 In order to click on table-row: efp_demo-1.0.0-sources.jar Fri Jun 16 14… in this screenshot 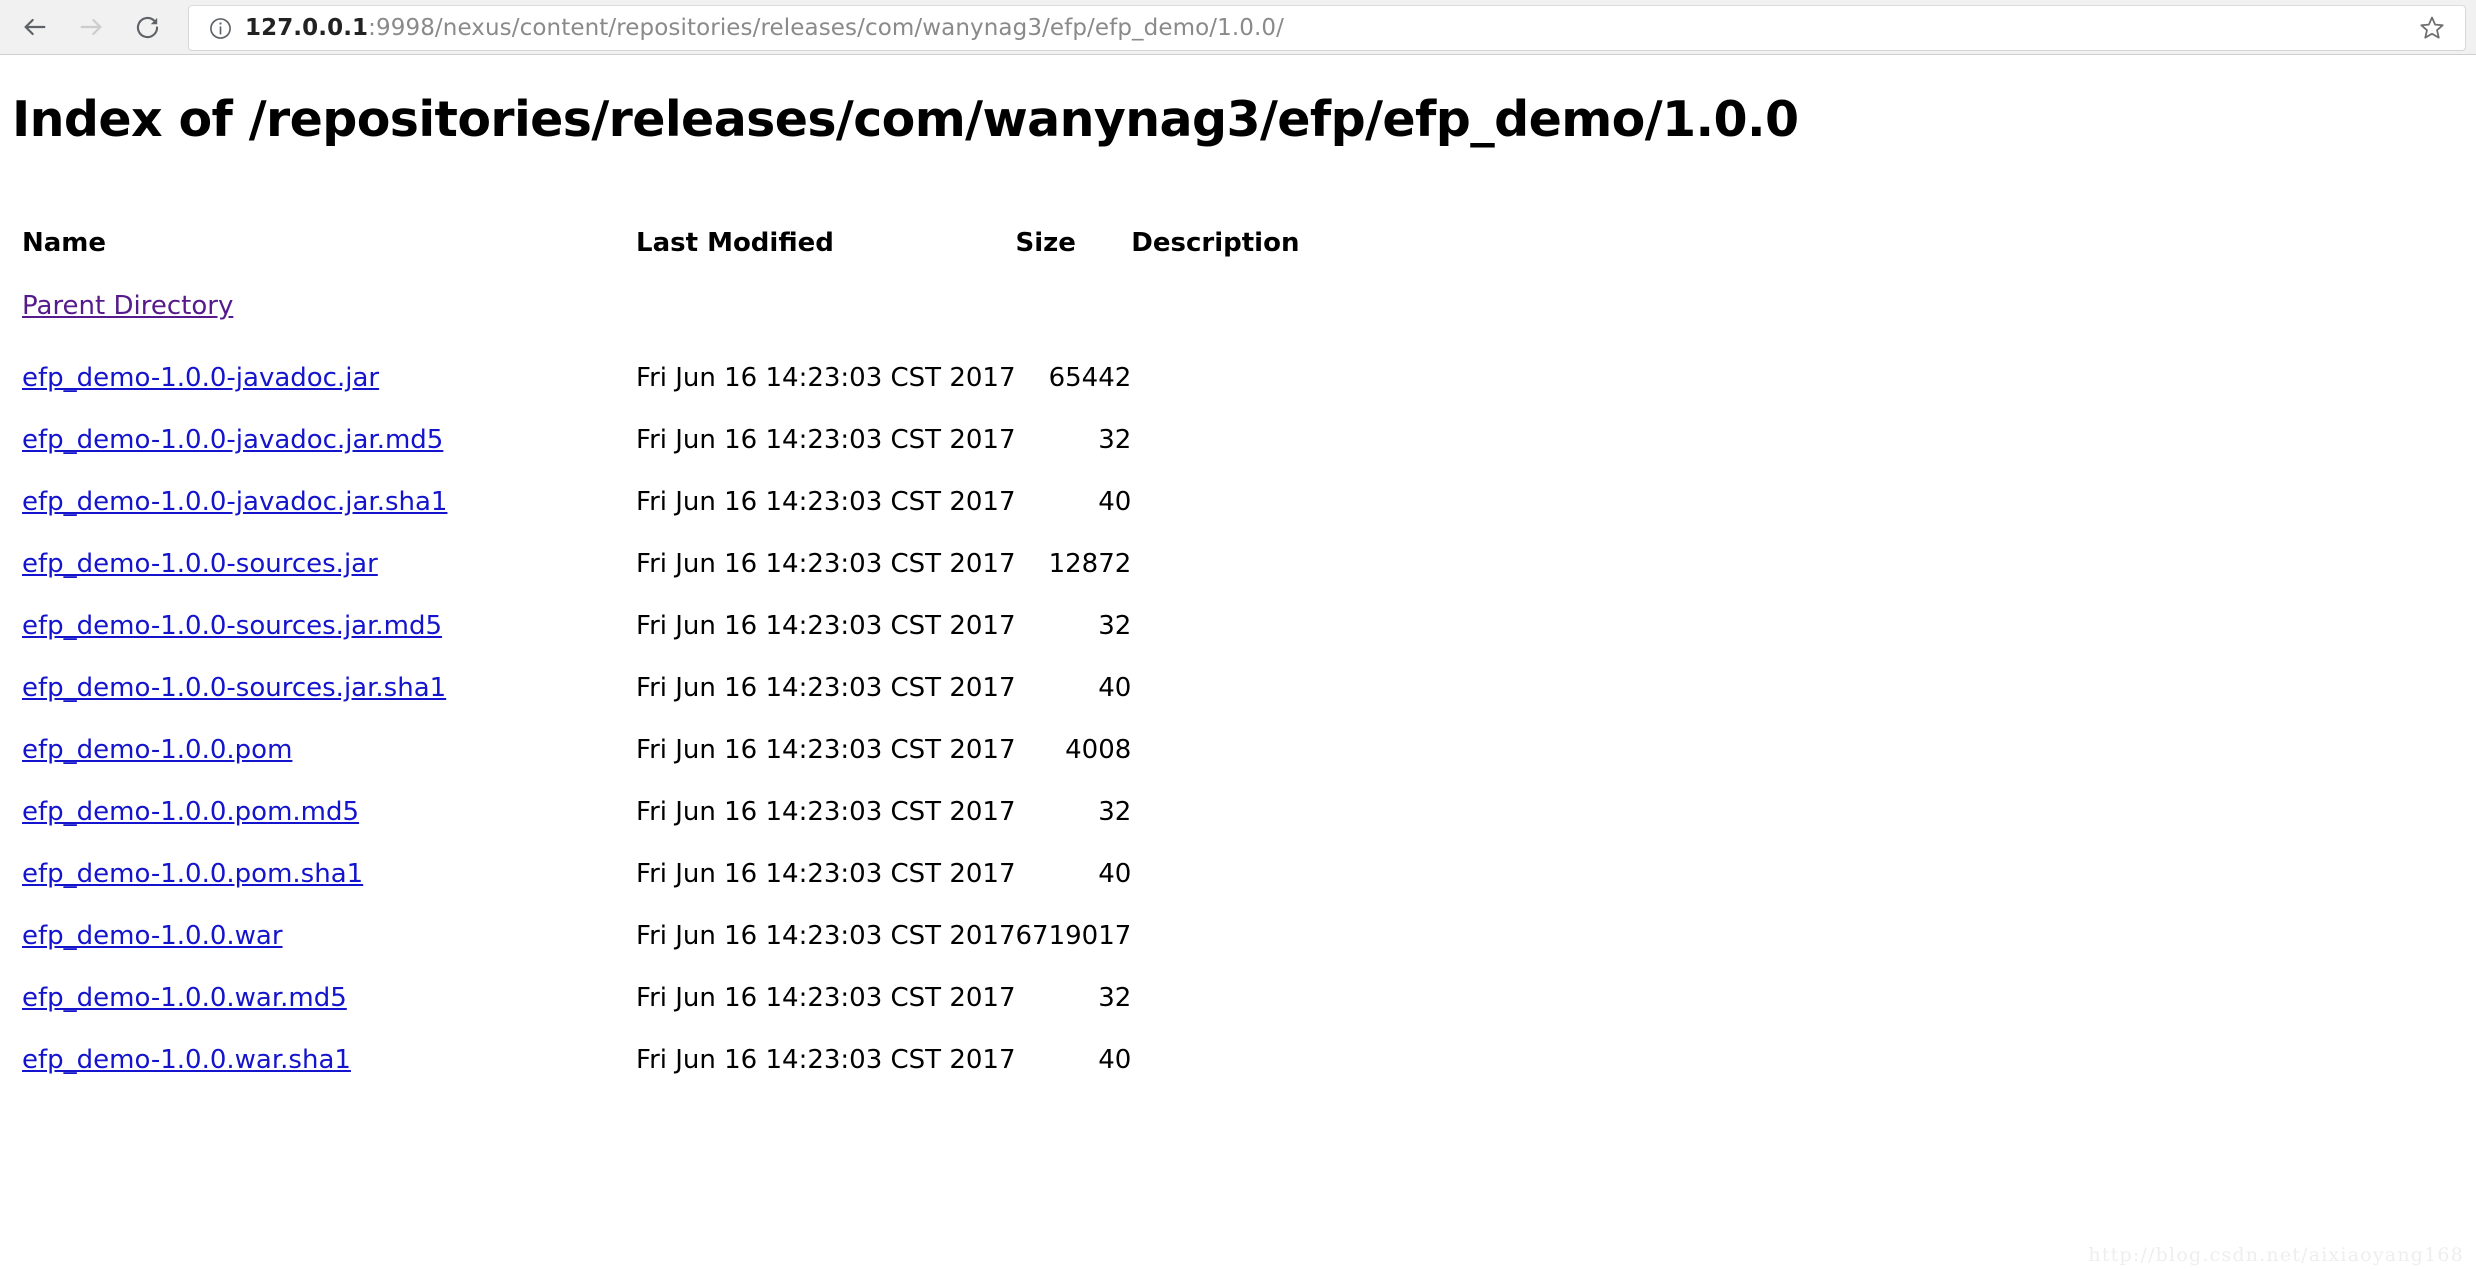, I will do `click(776, 571)`.